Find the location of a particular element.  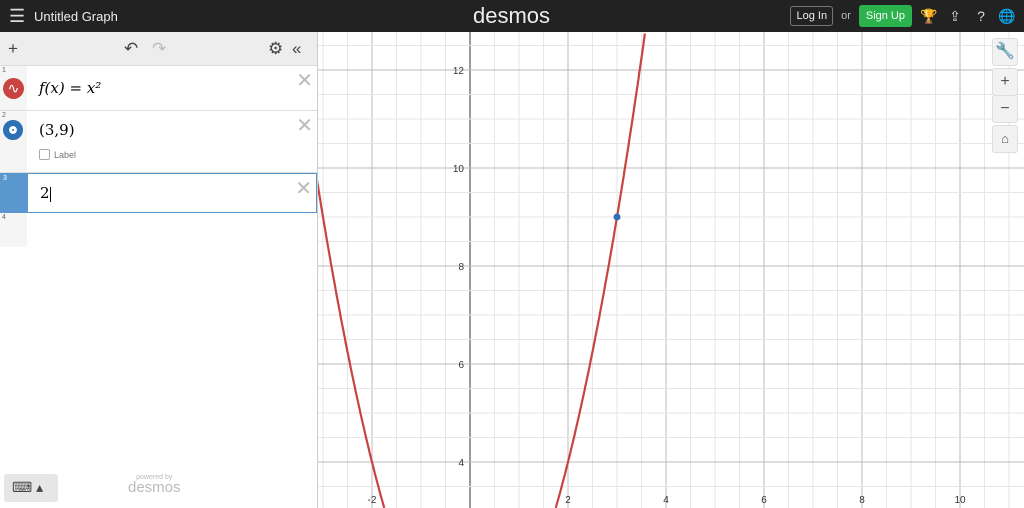

x-tick-label: 10 is located at coordinates (960, 500).